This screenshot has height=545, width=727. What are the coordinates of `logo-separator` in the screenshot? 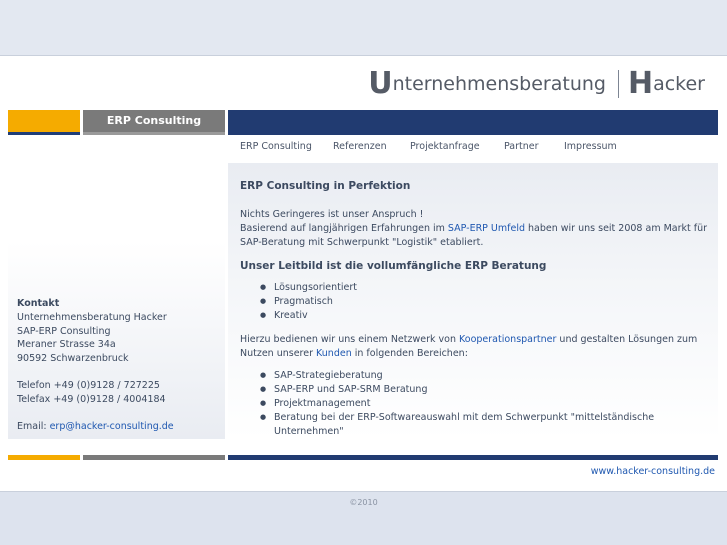 It's located at (618, 84).